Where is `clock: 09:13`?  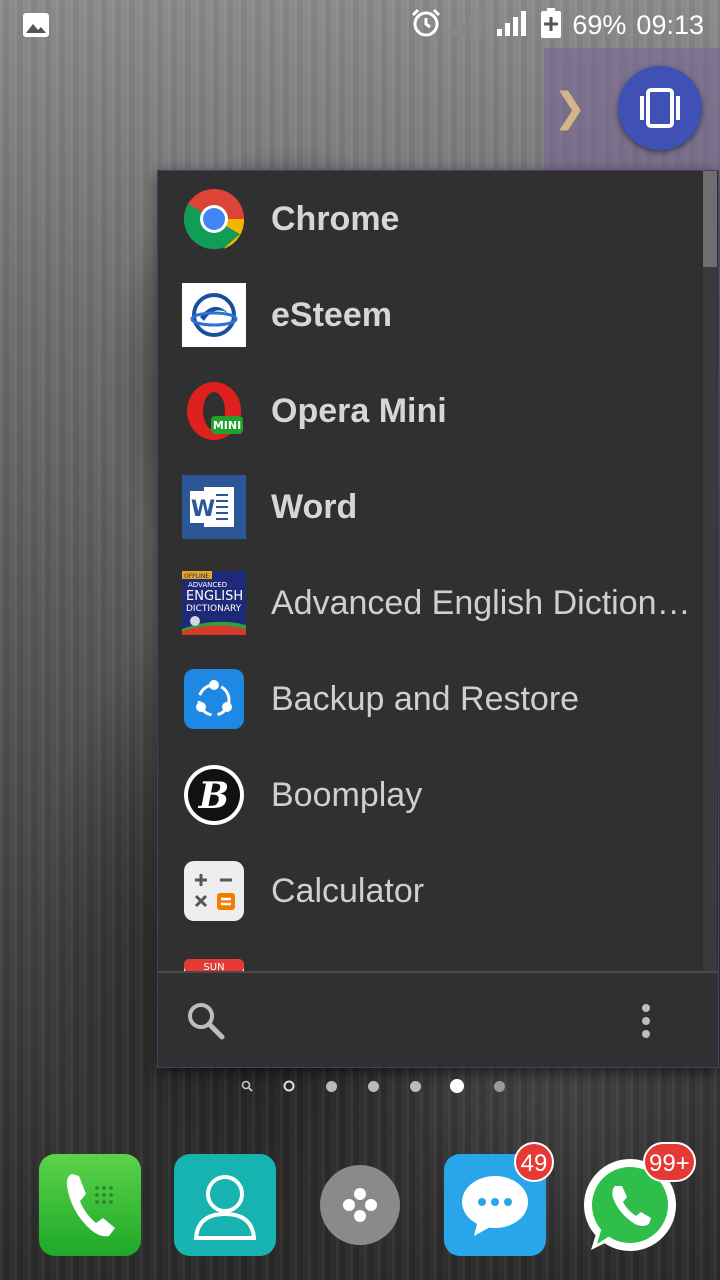 clock: 09:13 is located at coordinates (670, 24).